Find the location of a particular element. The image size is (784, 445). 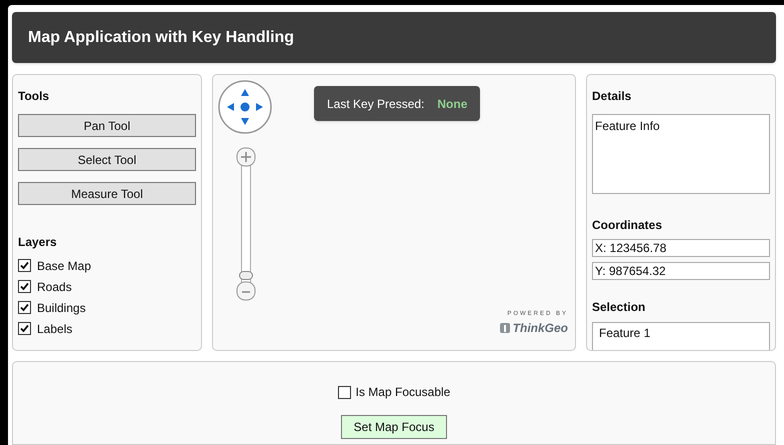

tool-button: Pan Tool is located at coordinates (107, 125).